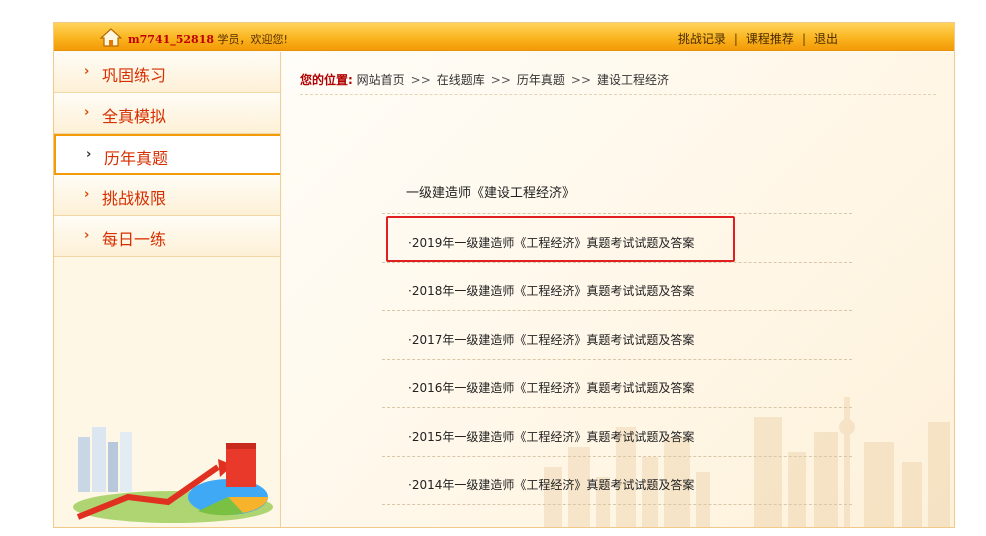 This screenshot has height=536, width=986. I want to click on top-links: 挑战记录 | 课程推荐 | 退出, so click(758, 38).